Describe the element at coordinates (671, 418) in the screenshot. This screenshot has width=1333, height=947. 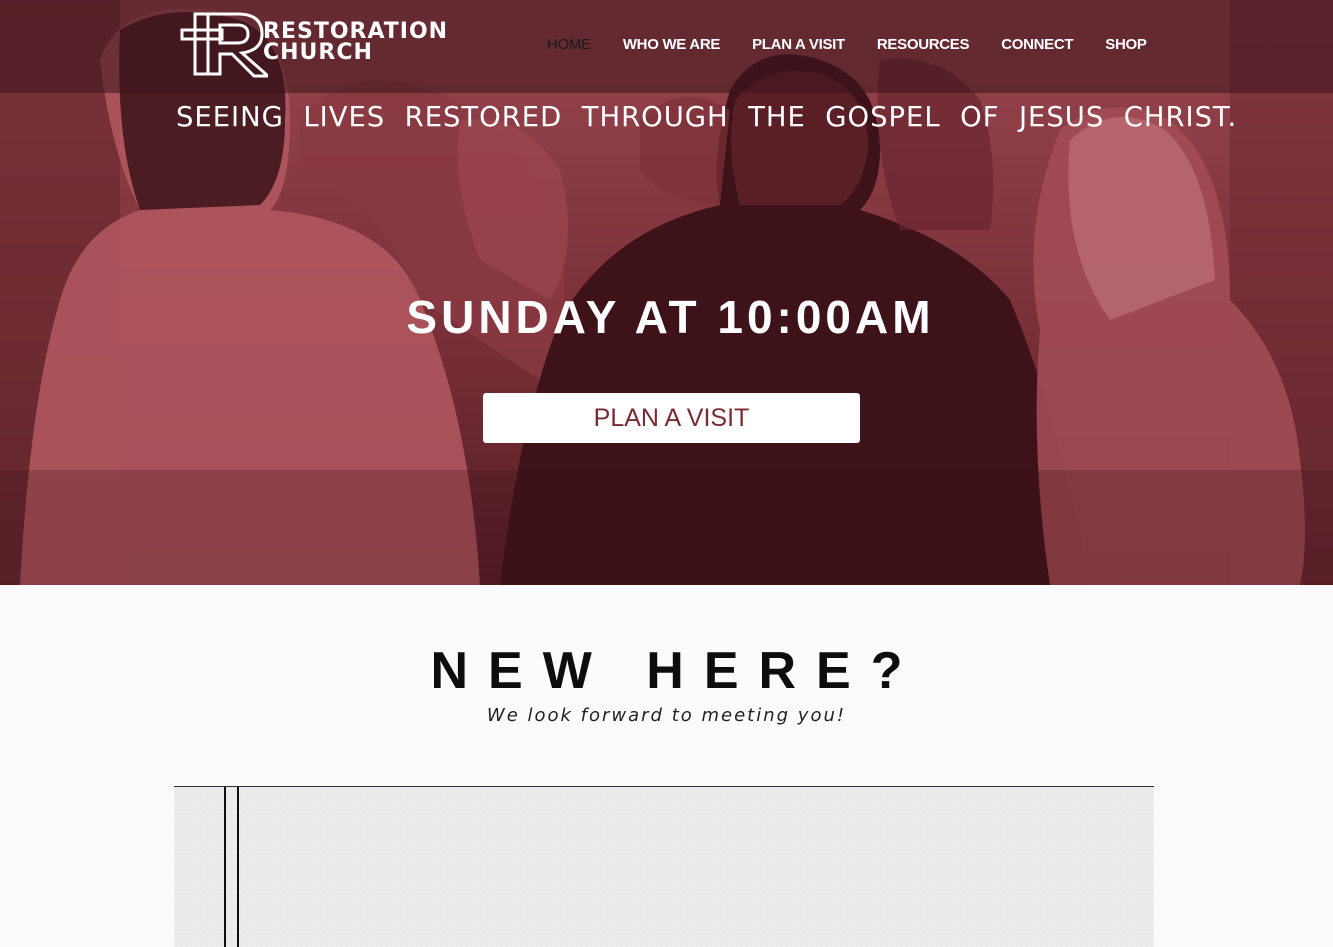
I see `plan-a-visit-button: PLAN A VISIT` at that location.